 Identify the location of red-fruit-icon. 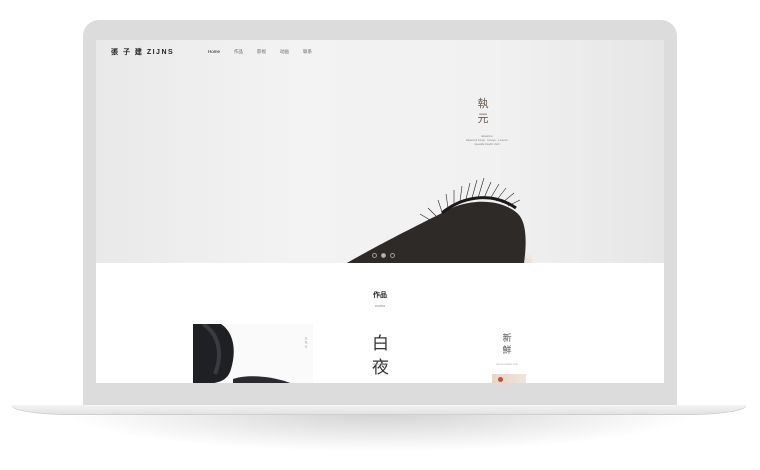
(500, 379).